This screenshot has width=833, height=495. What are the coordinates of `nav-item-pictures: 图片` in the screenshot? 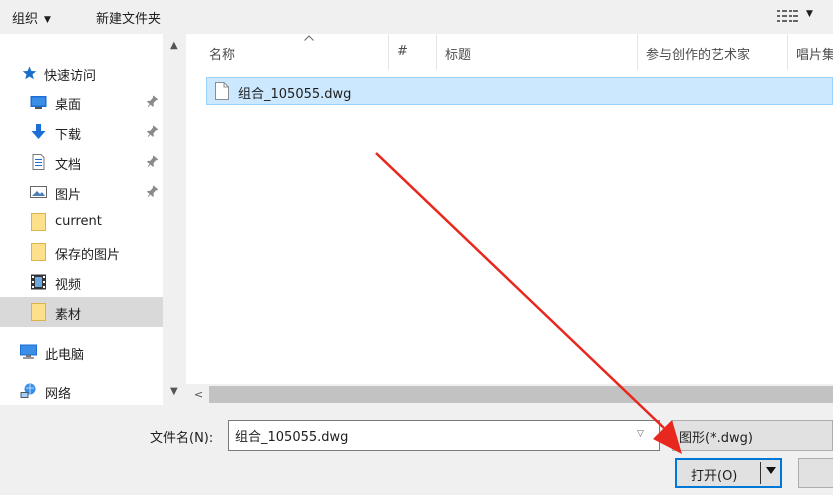 It's located at (81, 192).